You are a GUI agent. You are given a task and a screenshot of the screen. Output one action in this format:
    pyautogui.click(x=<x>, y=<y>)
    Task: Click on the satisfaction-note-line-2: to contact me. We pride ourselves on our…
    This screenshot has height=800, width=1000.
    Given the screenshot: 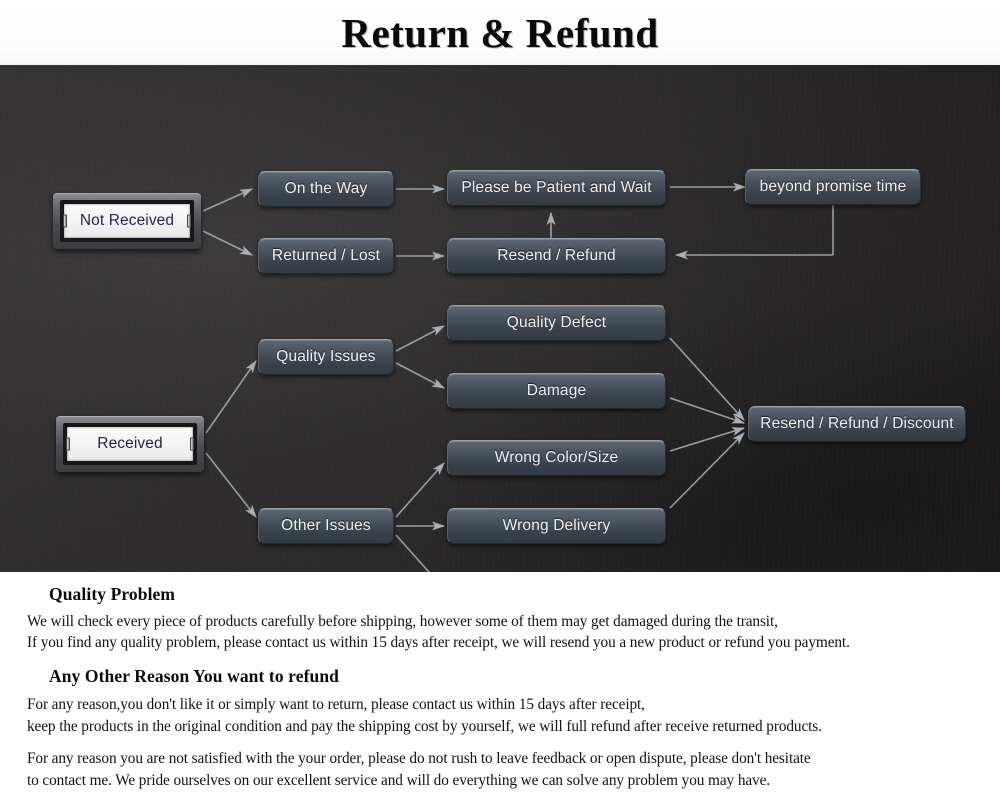 What is the action you would take?
    pyautogui.click(x=399, y=780)
    